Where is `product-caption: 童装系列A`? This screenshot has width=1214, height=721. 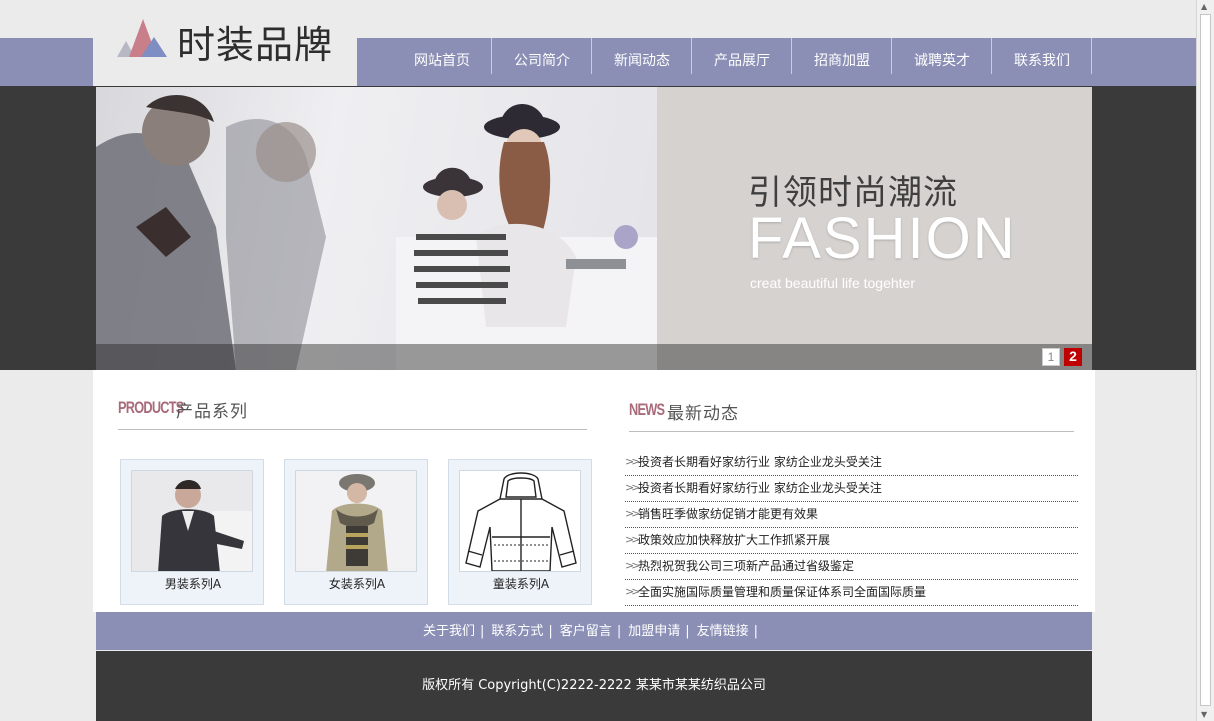 product-caption: 童装系列A is located at coordinates (521, 584).